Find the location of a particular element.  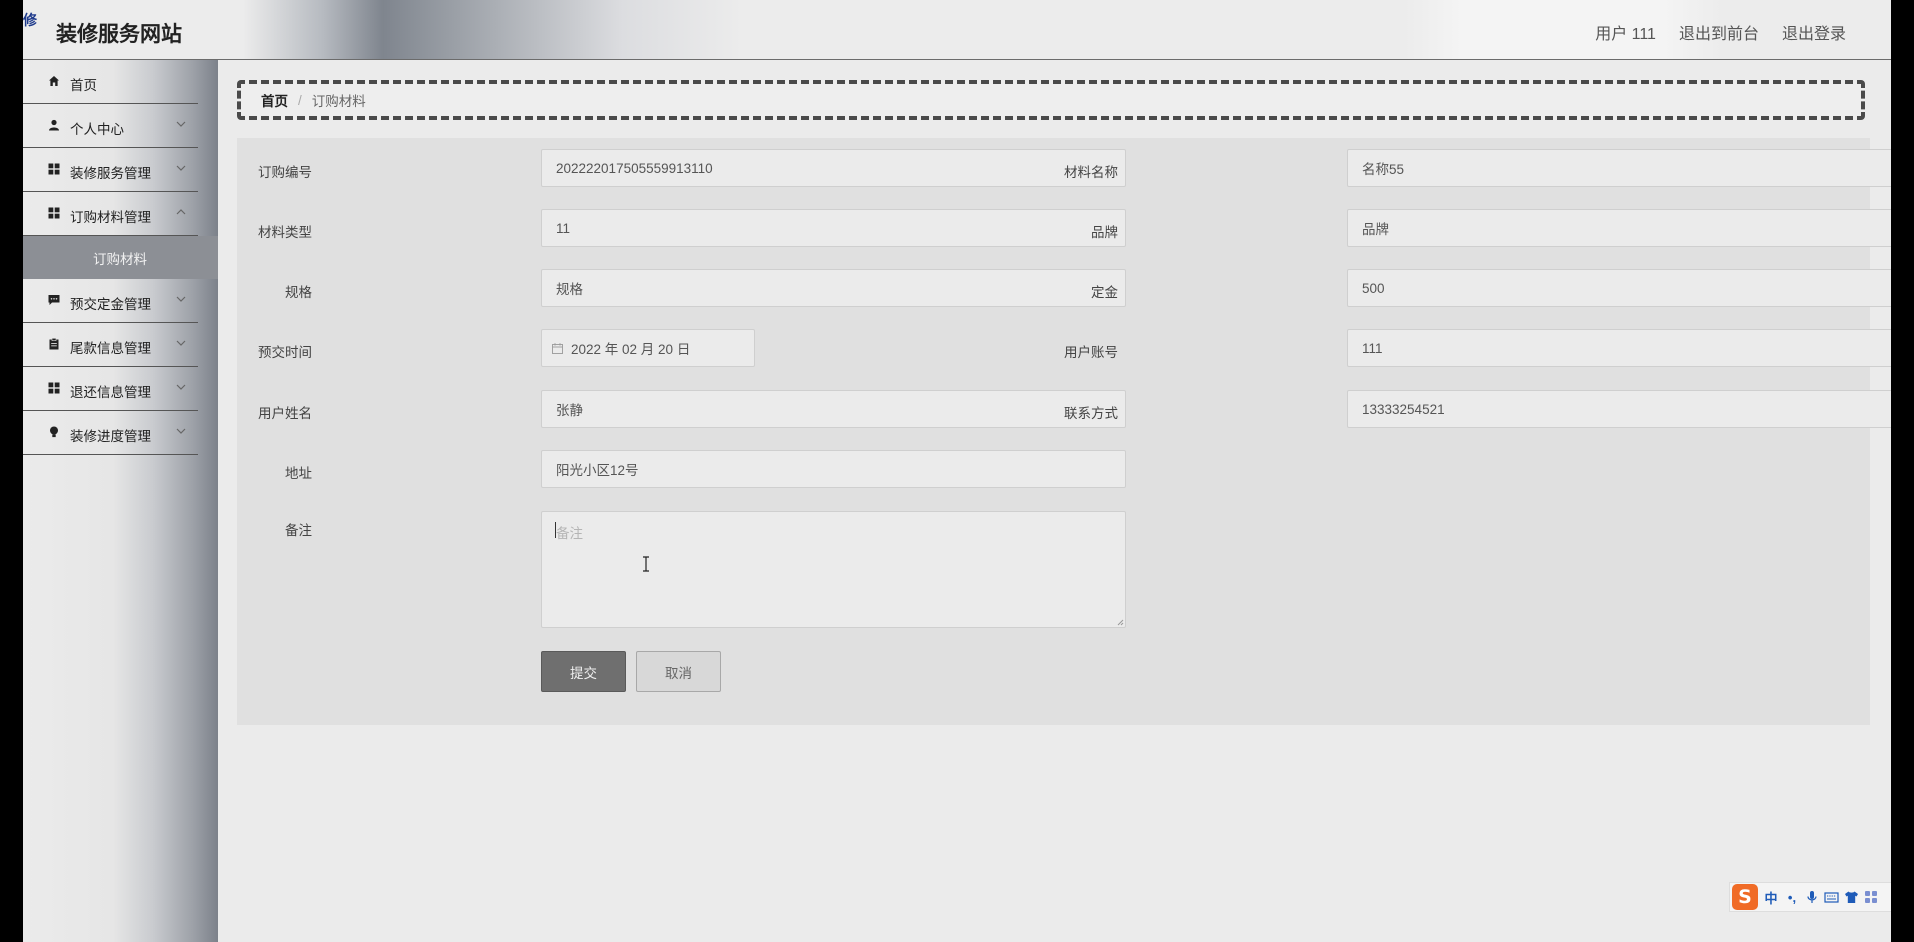

message-icon is located at coordinates (54, 300).